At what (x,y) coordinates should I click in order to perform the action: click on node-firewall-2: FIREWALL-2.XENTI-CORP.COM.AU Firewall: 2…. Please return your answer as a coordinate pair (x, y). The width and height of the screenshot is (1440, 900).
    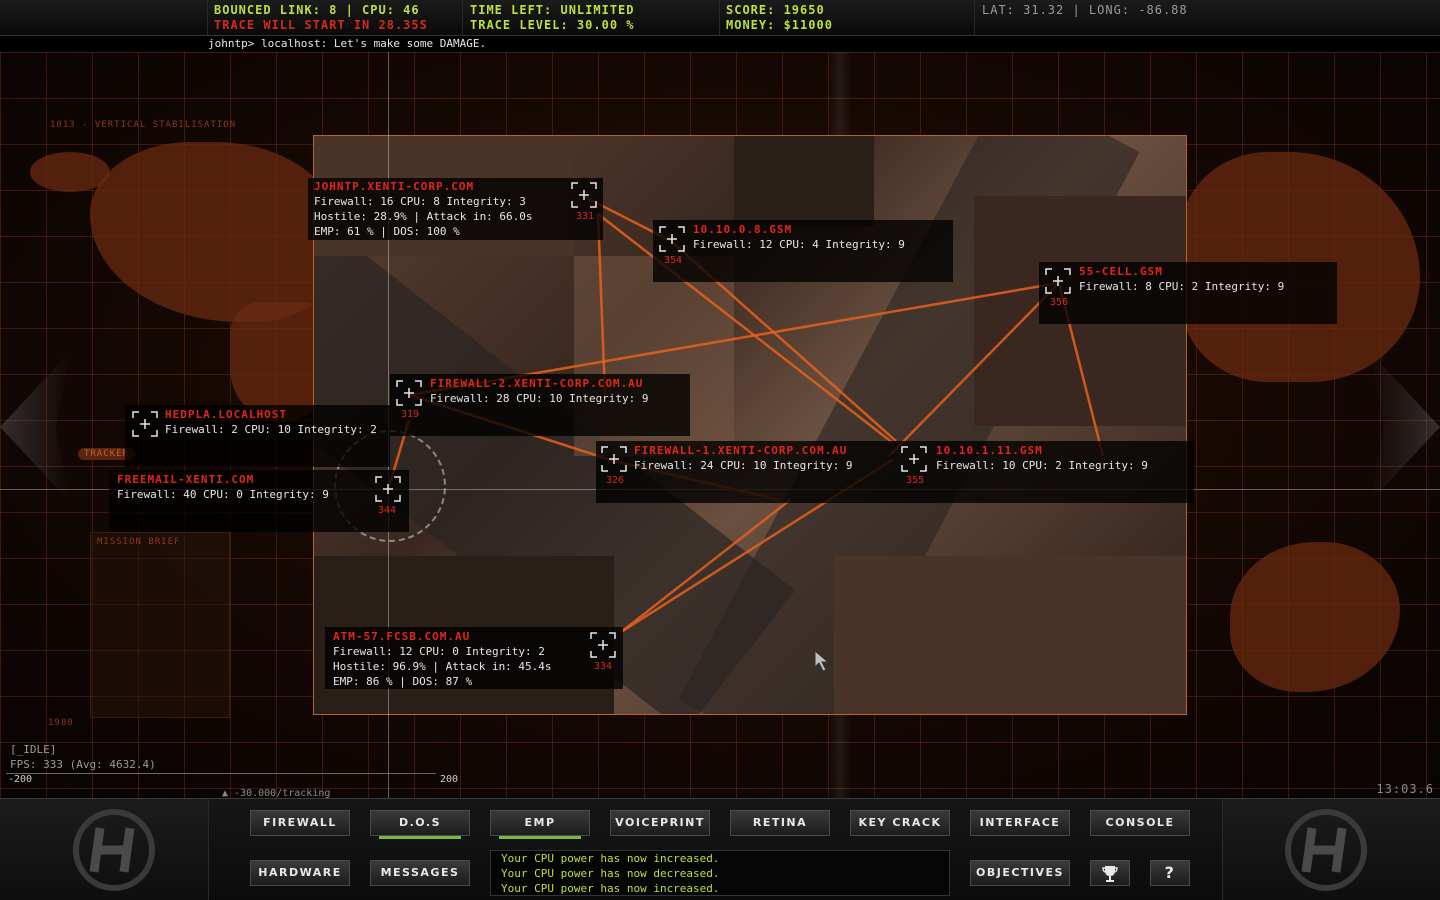
    Looking at the image, I should click on (540, 405).